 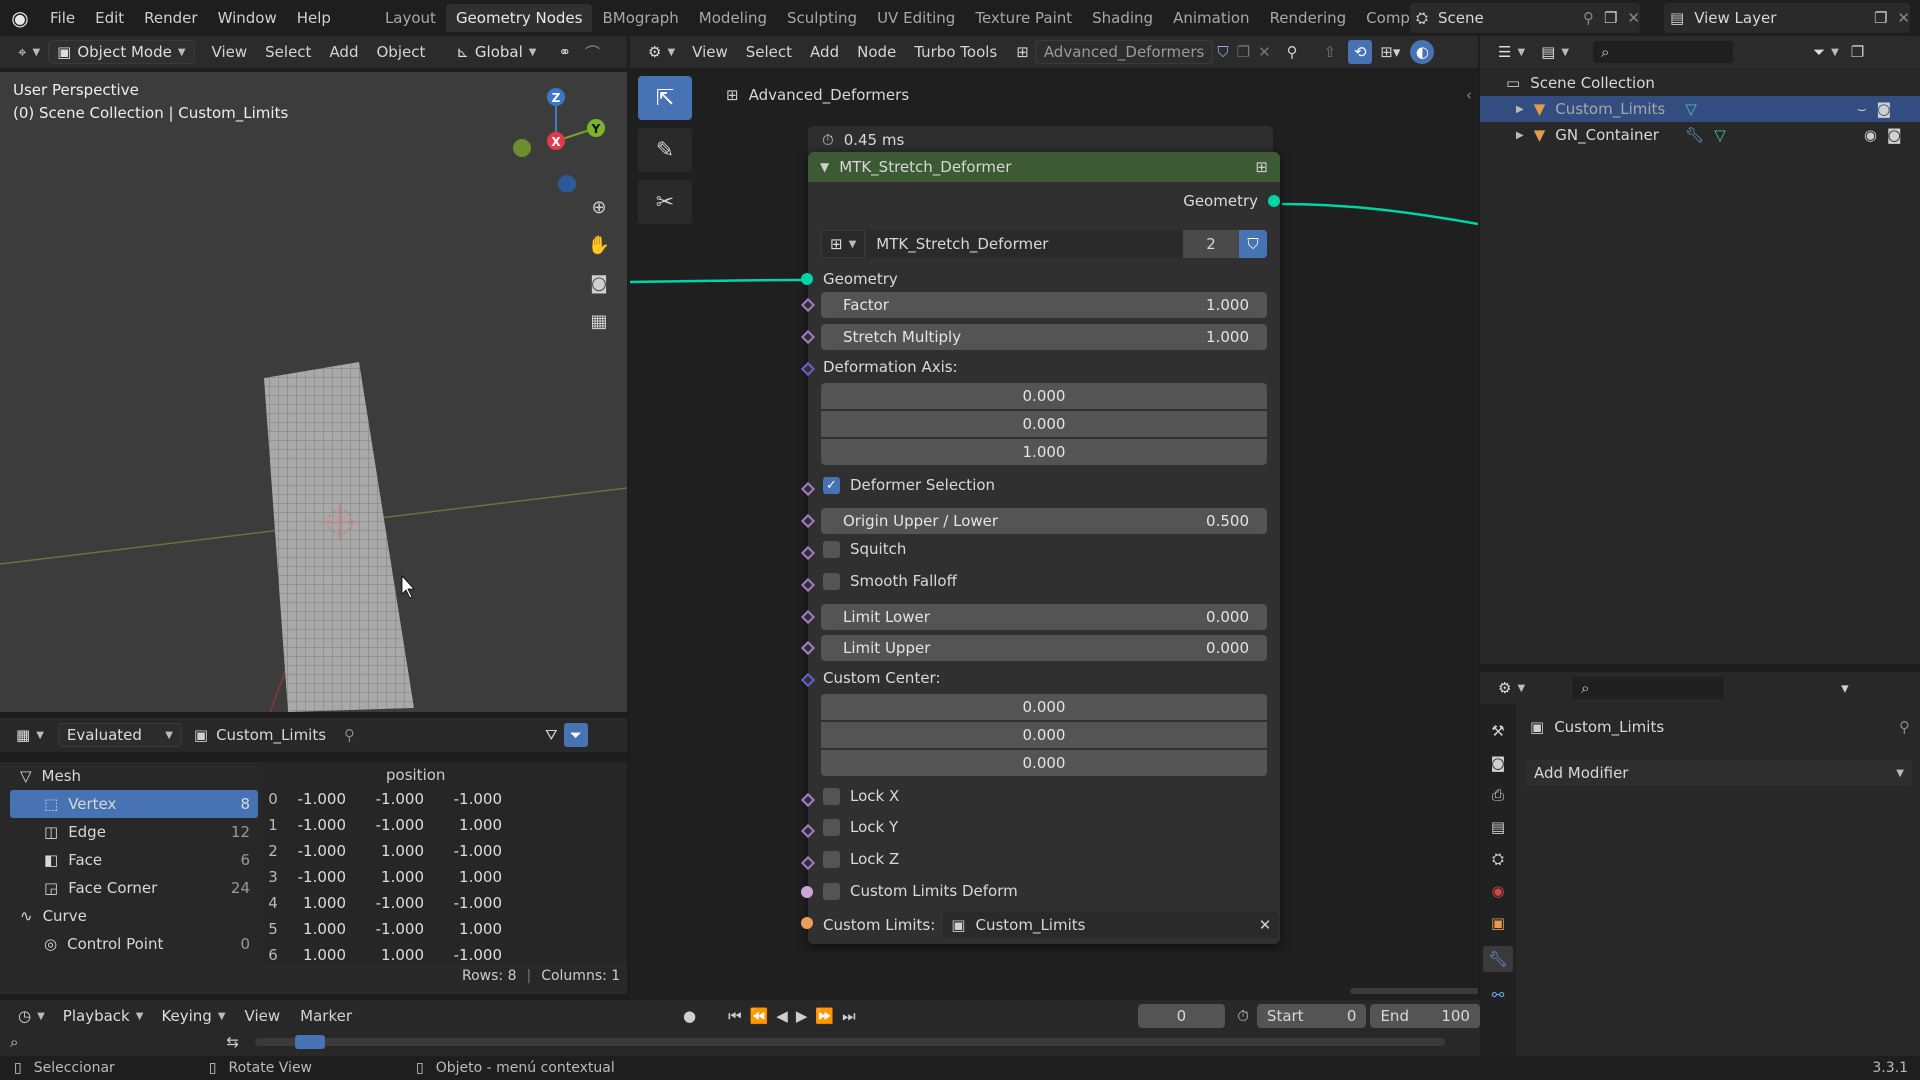 What do you see at coordinates (860, 827) in the screenshot?
I see `lock-y-checkbox: Lock Y` at bounding box center [860, 827].